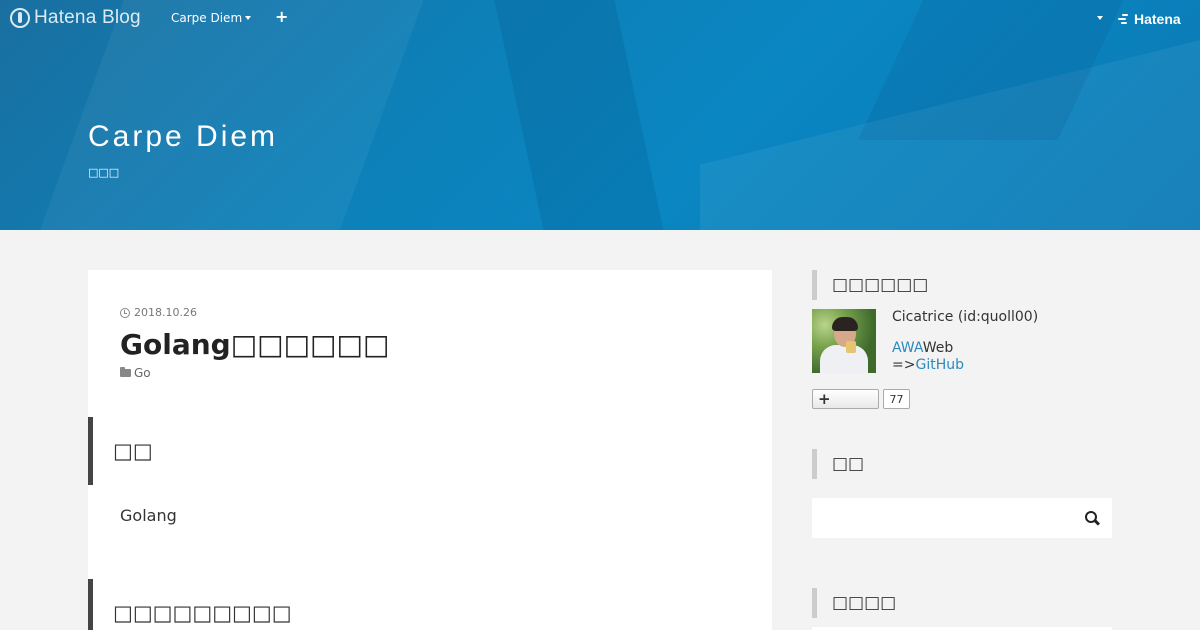 Image resolution: width=1200 pixels, height=630 pixels. What do you see at coordinates (941, 518) in the screenshot?
I see `search-input` at bounding box center [941, 518].